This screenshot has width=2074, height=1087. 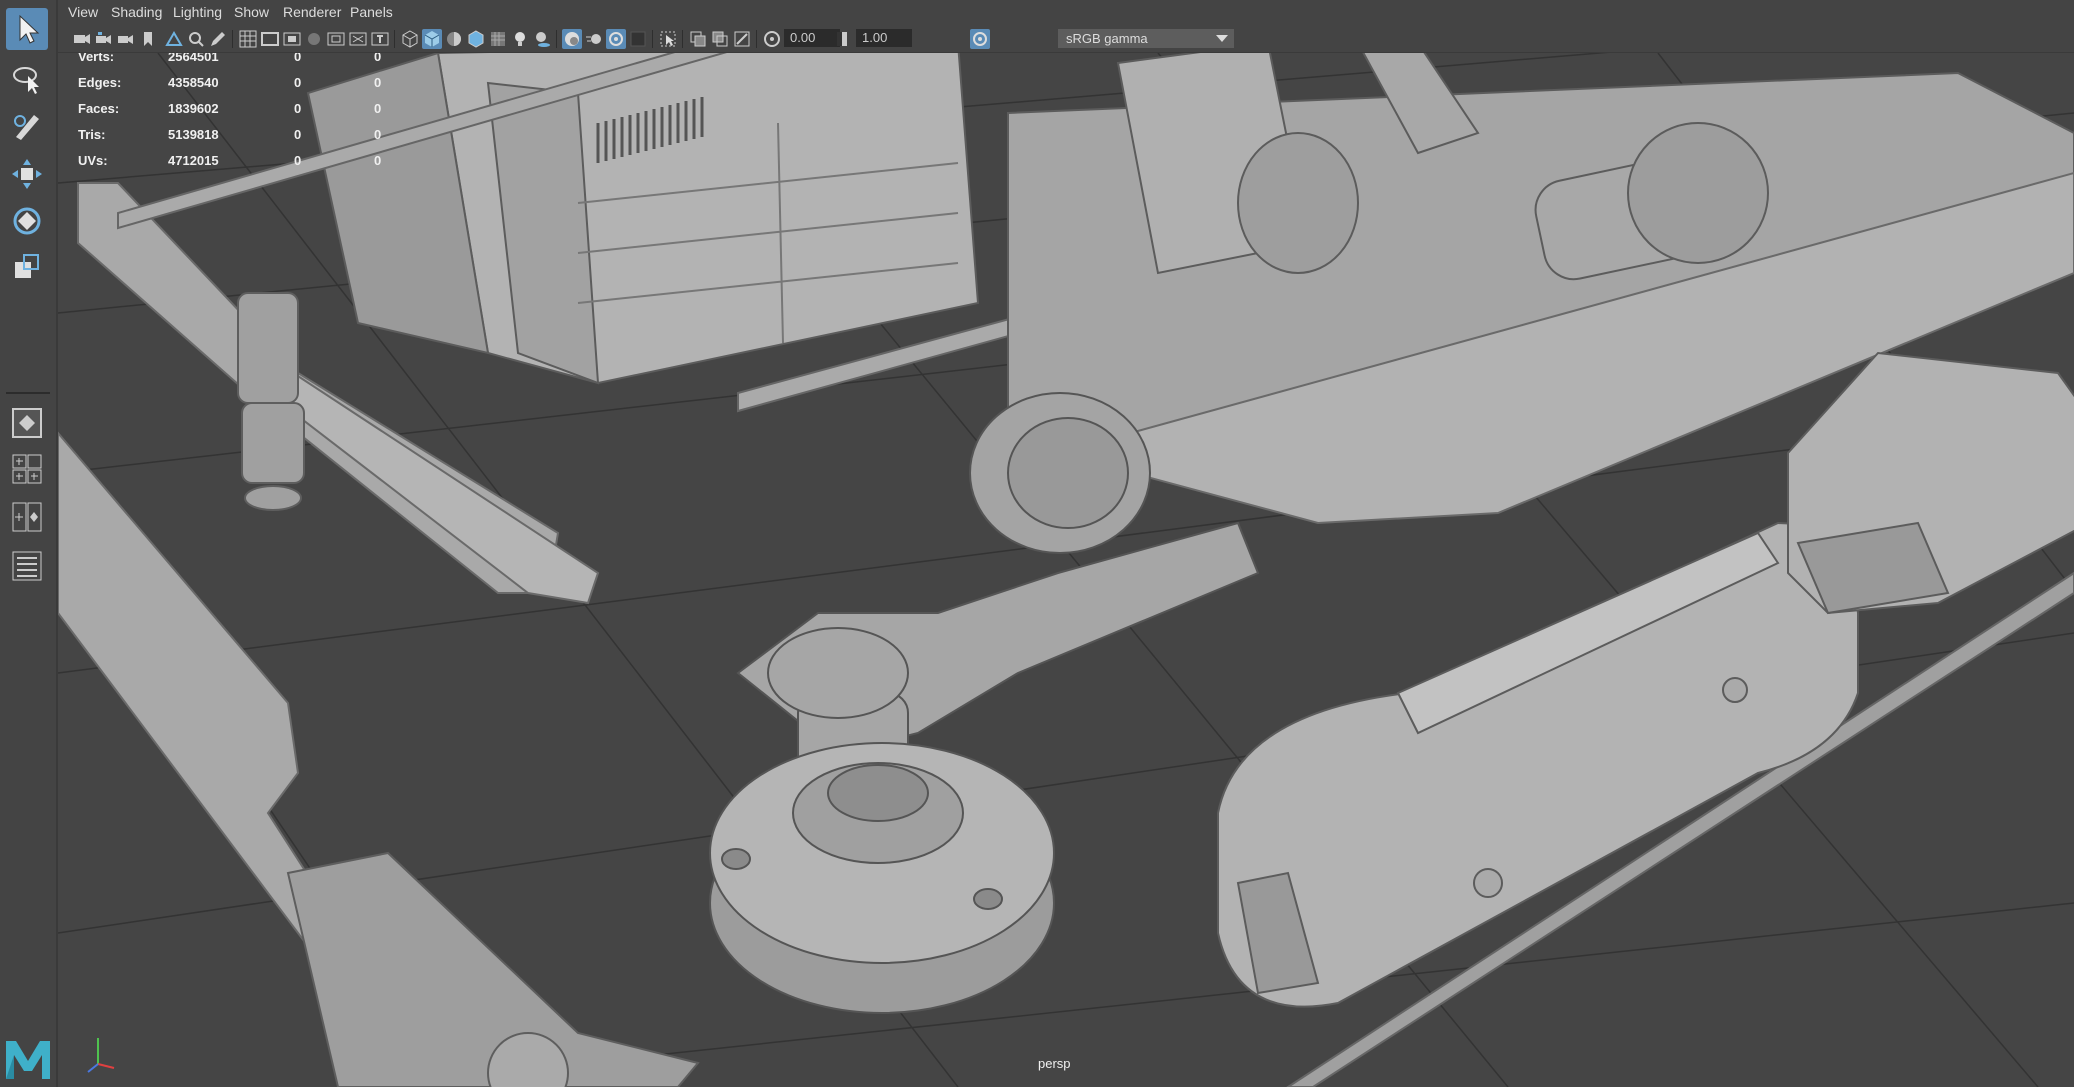 What do you see at coordinates (1054, 1063) in the screenshot?
I see `camera-name-label: persp` at bounding box center [1054, 1063].